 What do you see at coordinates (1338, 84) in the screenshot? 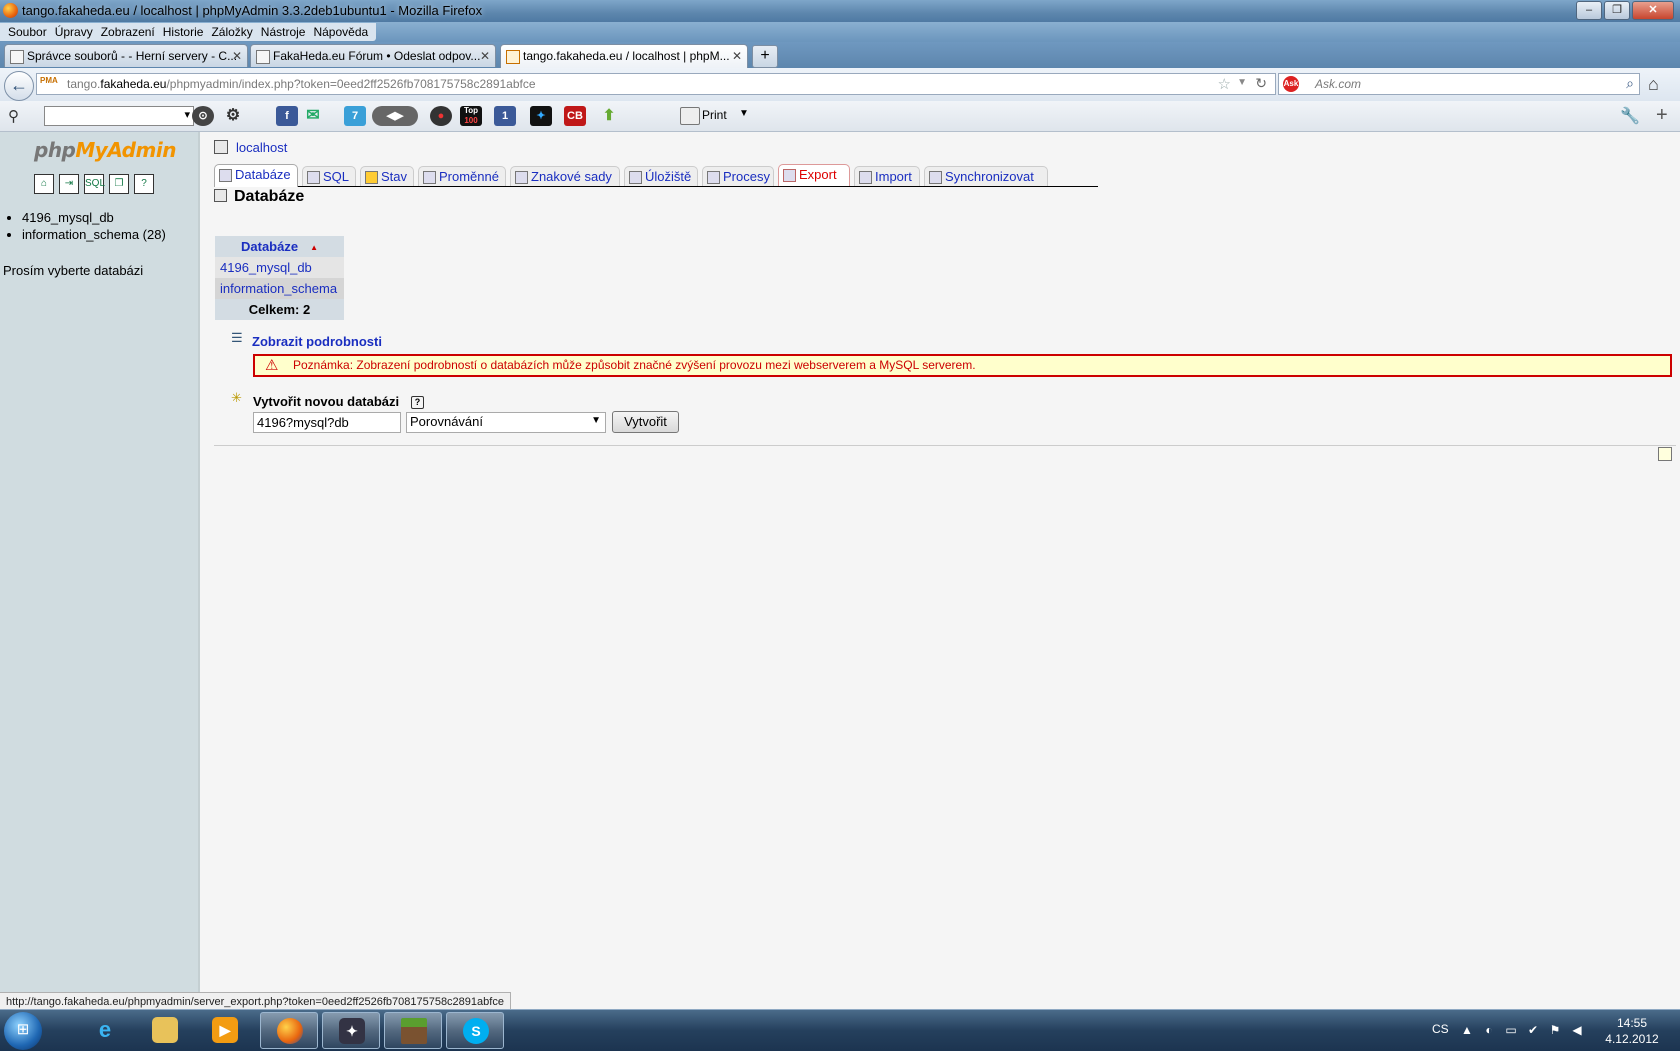
I see `search-placeholder: Ask.com` at bounding box center [1338, 84].